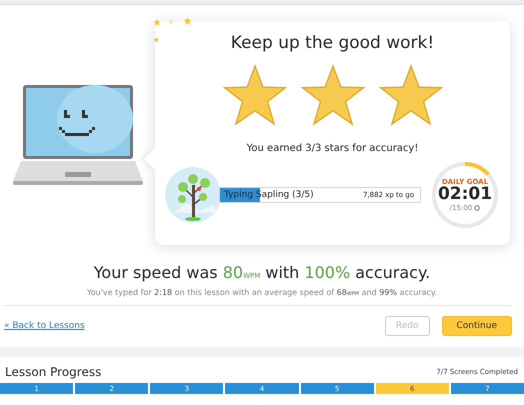  What do you see at coordinates (465, 195) in the screenshot?
I see `goal-timer: 02:01` at bounding box center [465, 195].